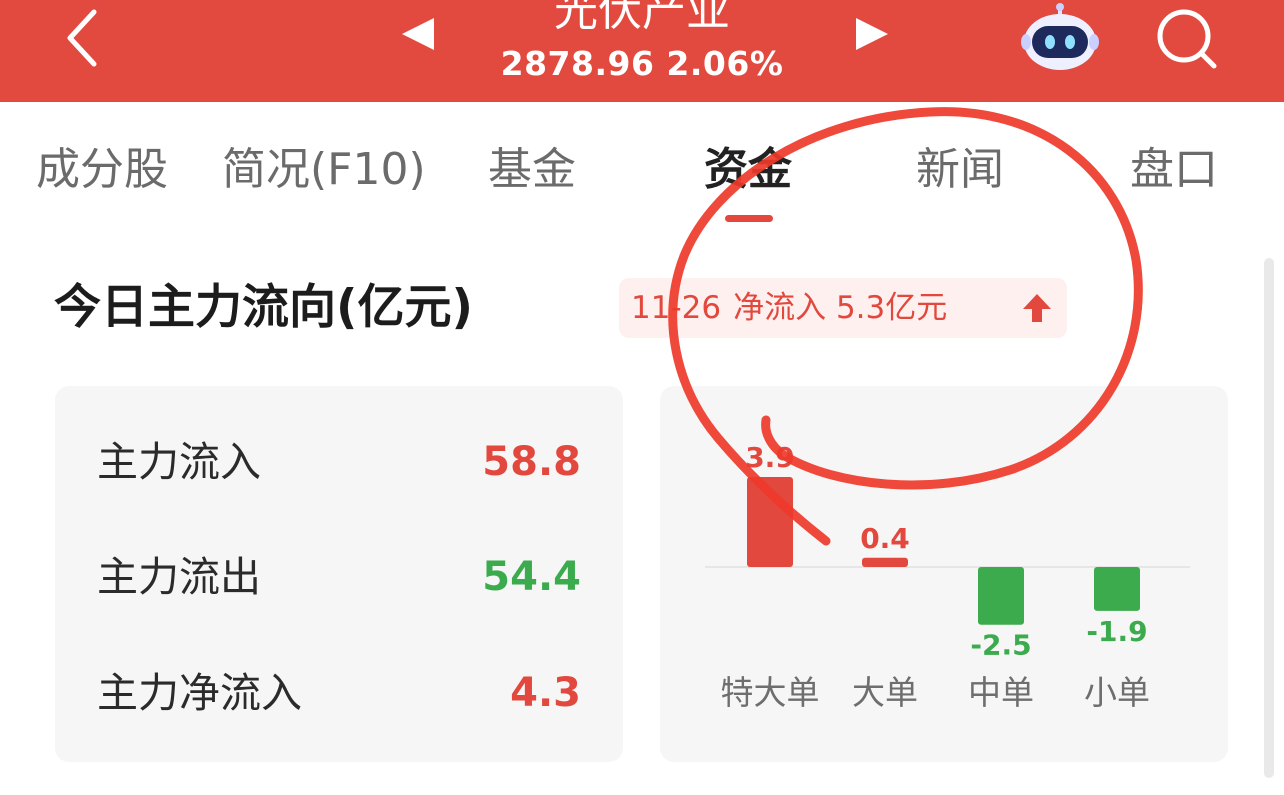 The width and height of the screenshot is (1284, 795). What do you see at coordinates (642, 63) in the screenshot?
I see `index-quote: 2878.96 2.06%` at bounding box center [642, 63].